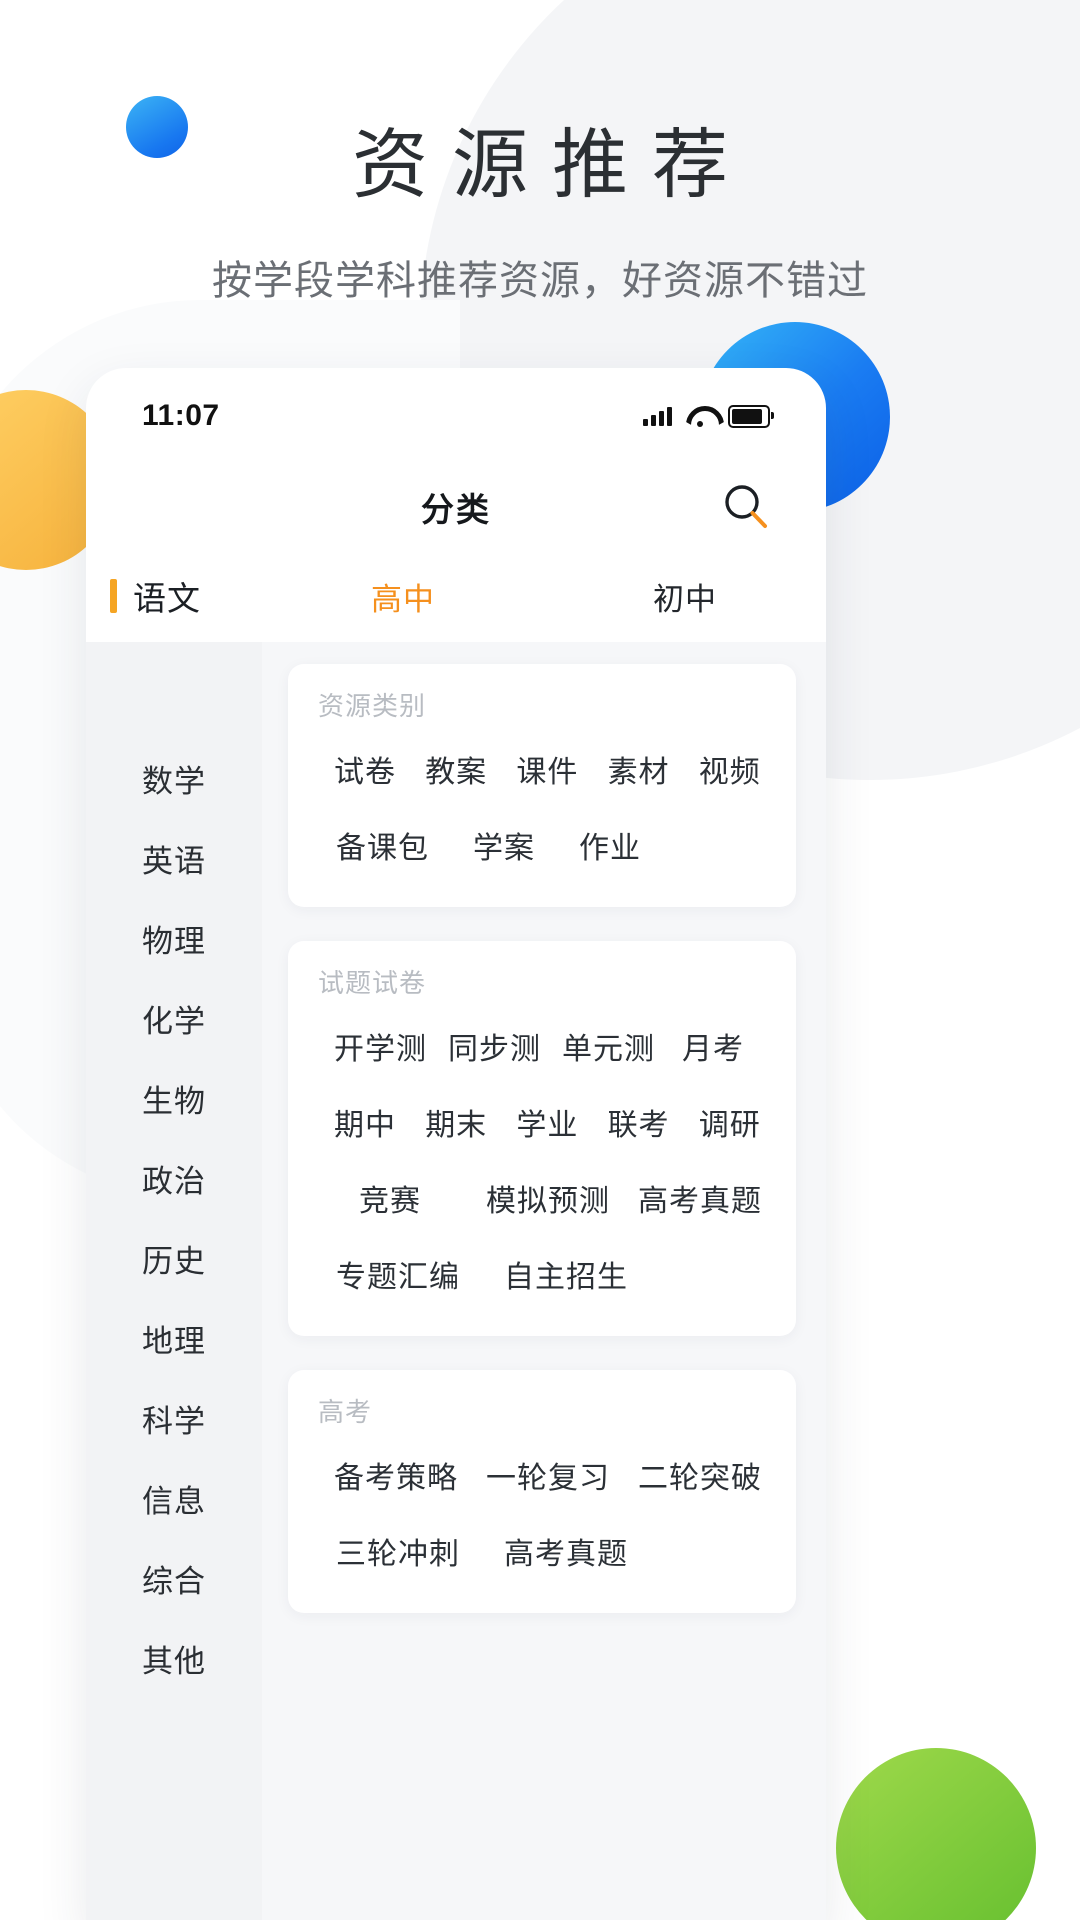 The width and height of the screenshot is (1080, 1920). I want to click on chip-item: 单元测, so click(599, 1046).